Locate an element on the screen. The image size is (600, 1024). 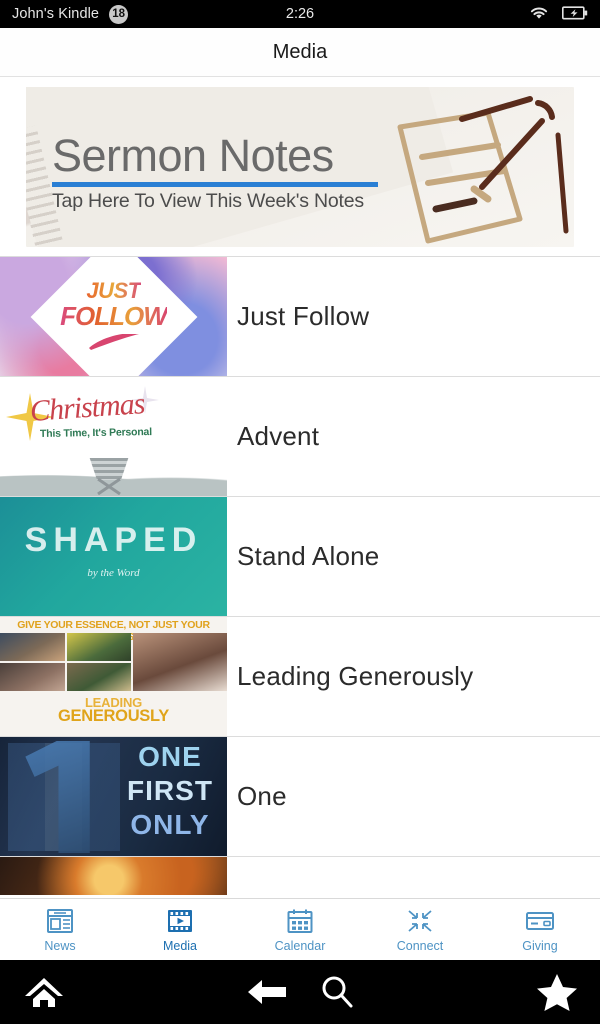
list-item-title: Leading Generously is located at coordinates (355, 676).